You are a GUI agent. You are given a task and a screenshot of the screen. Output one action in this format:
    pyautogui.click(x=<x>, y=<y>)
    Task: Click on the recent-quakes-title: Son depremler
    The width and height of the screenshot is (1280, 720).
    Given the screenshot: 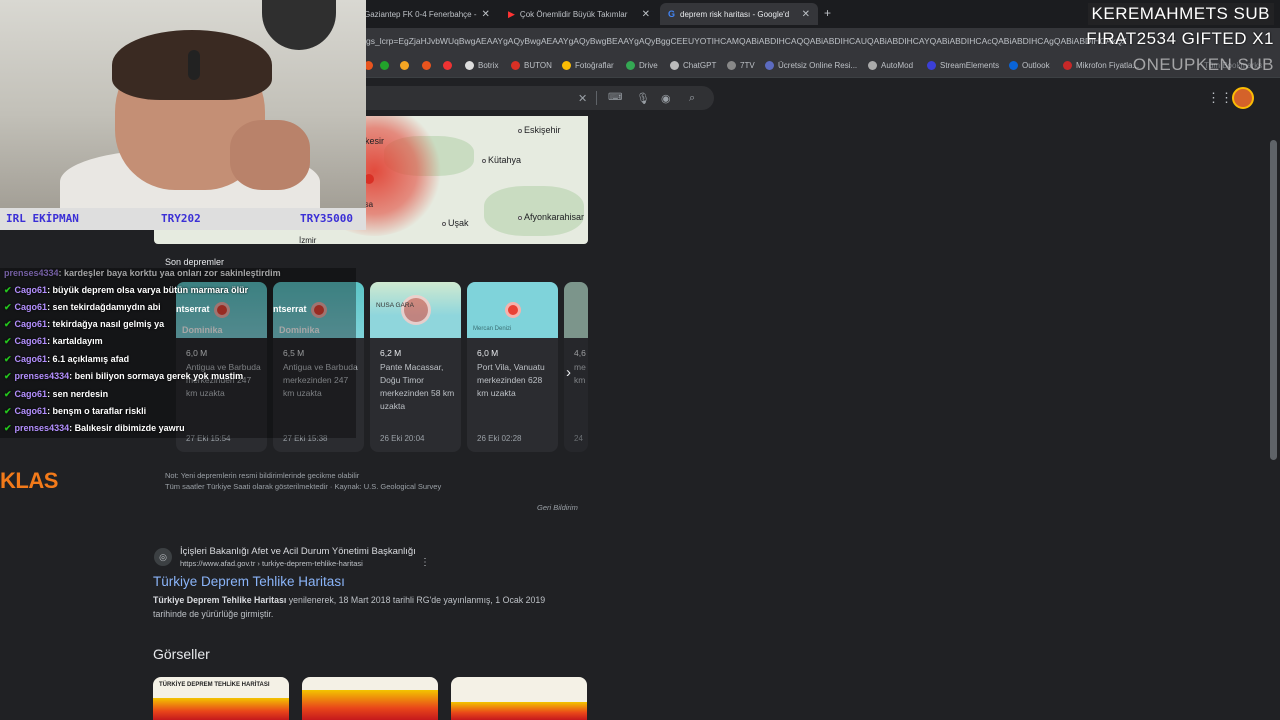 What is the action you would take?
    pyautogui.click(x=195, y=262)
    